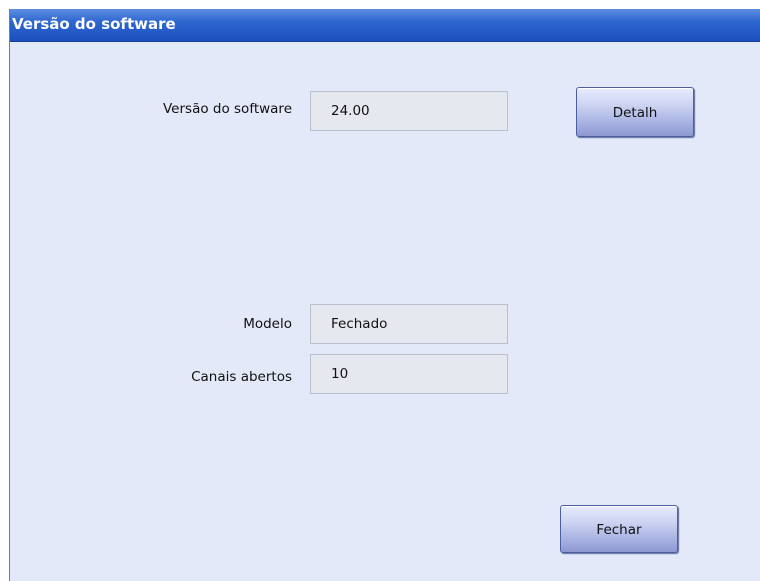  What do you see at coordinates (94, 24) in the screenshot?
I see `window-title: Versão do software` at bounding box center [94, 24].